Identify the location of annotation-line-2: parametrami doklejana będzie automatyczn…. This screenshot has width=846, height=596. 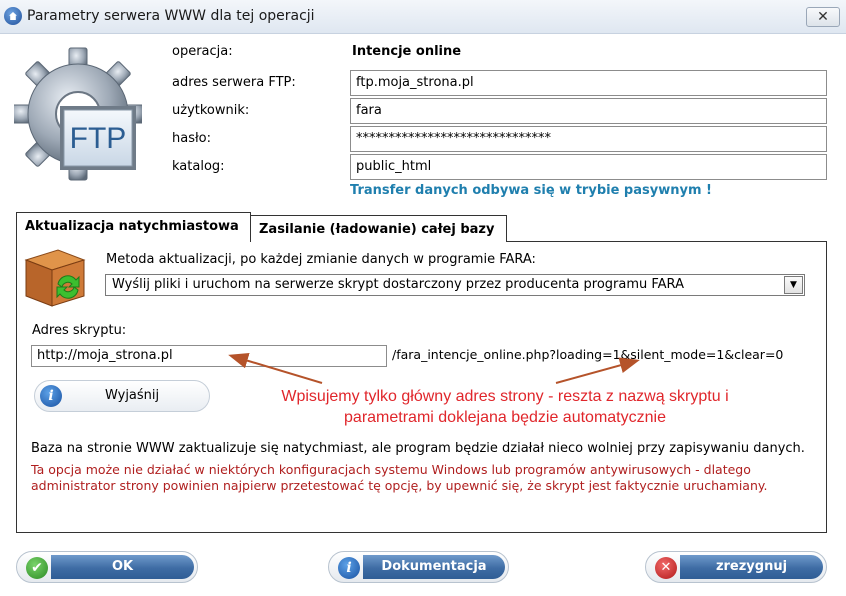
(505, 417).